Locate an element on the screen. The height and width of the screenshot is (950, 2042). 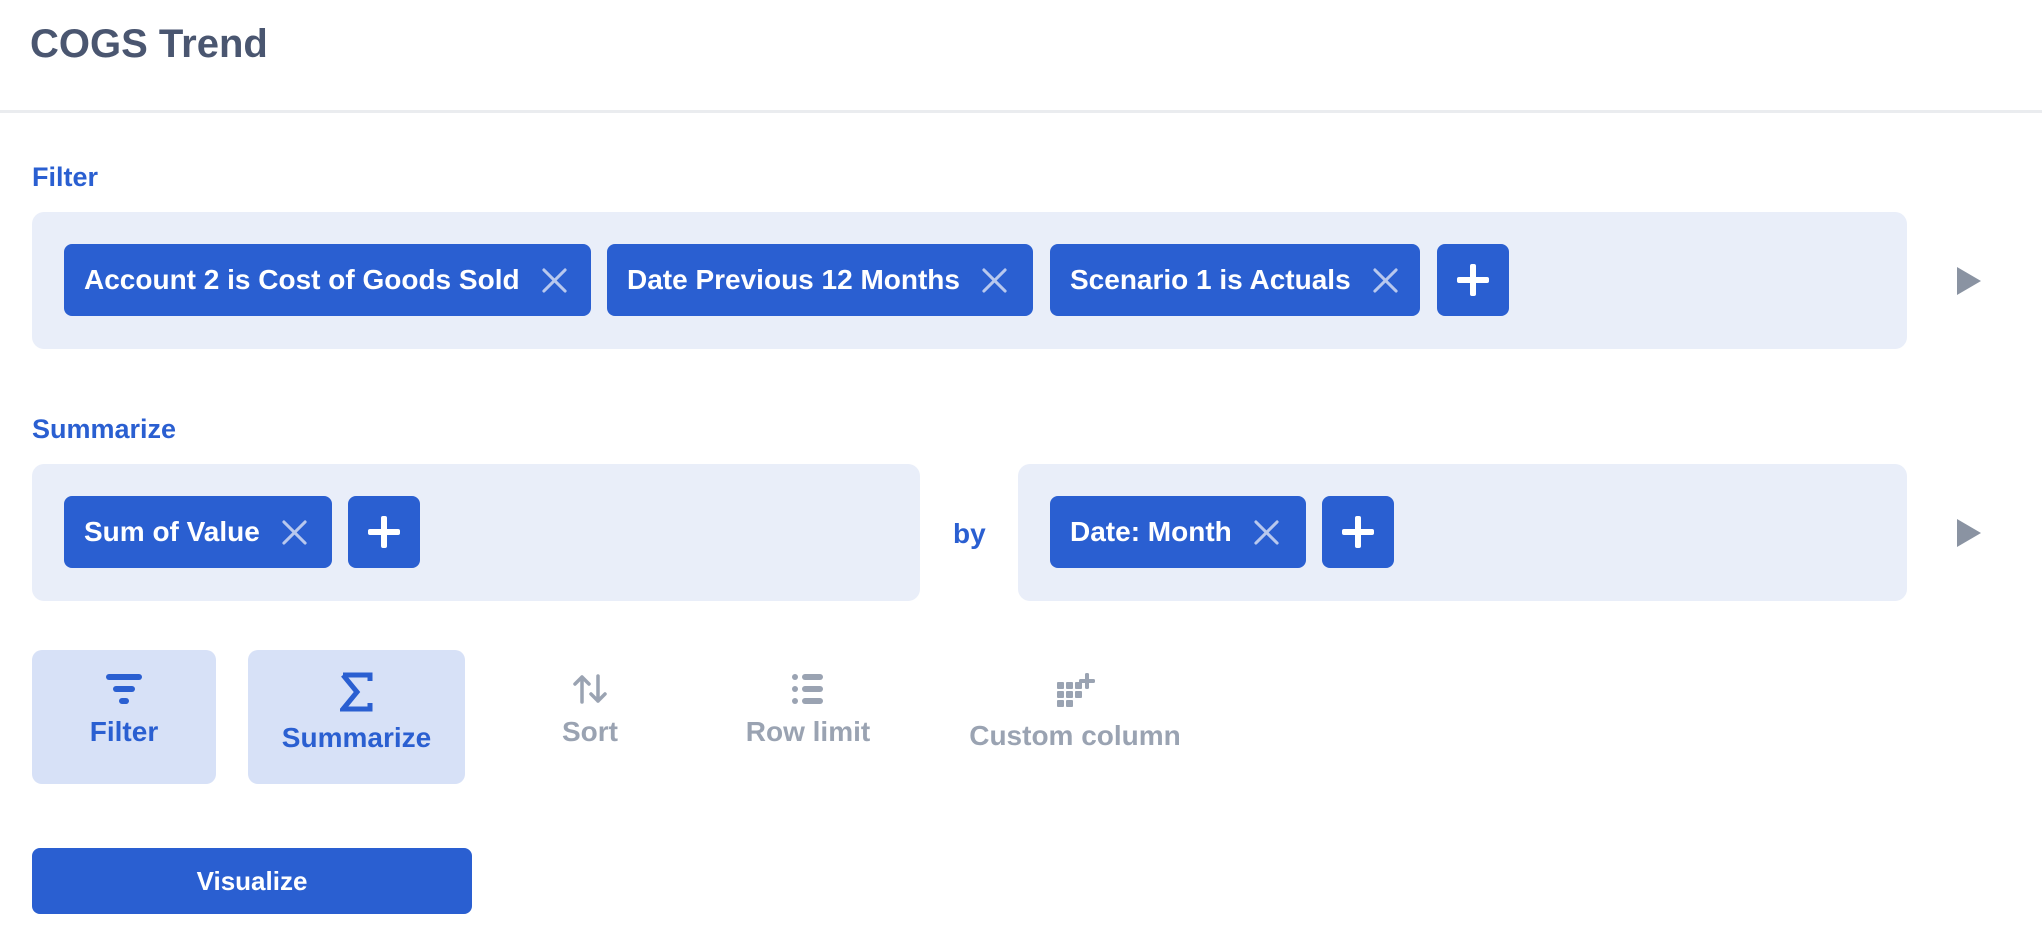
step-label: Custom column is located at coordinates (1075, 735).